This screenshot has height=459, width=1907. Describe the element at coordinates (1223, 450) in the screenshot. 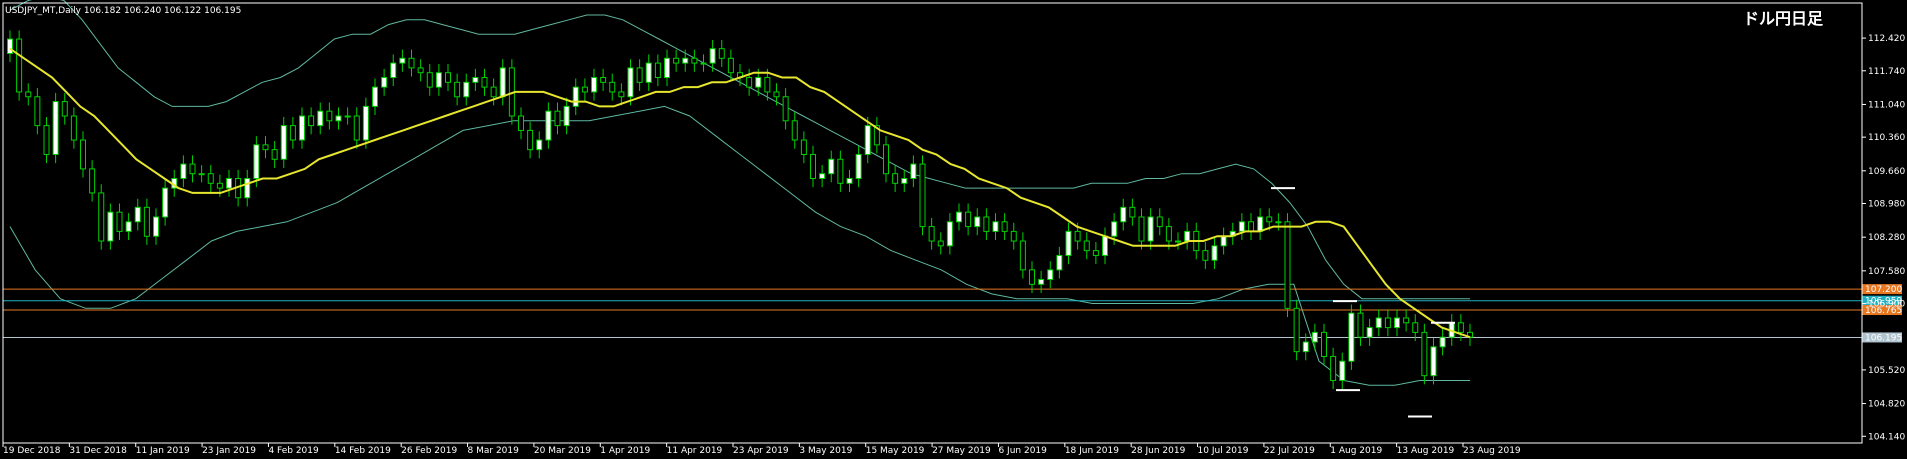

I see `x-tick-label: 10 Jul 2019` at that location.